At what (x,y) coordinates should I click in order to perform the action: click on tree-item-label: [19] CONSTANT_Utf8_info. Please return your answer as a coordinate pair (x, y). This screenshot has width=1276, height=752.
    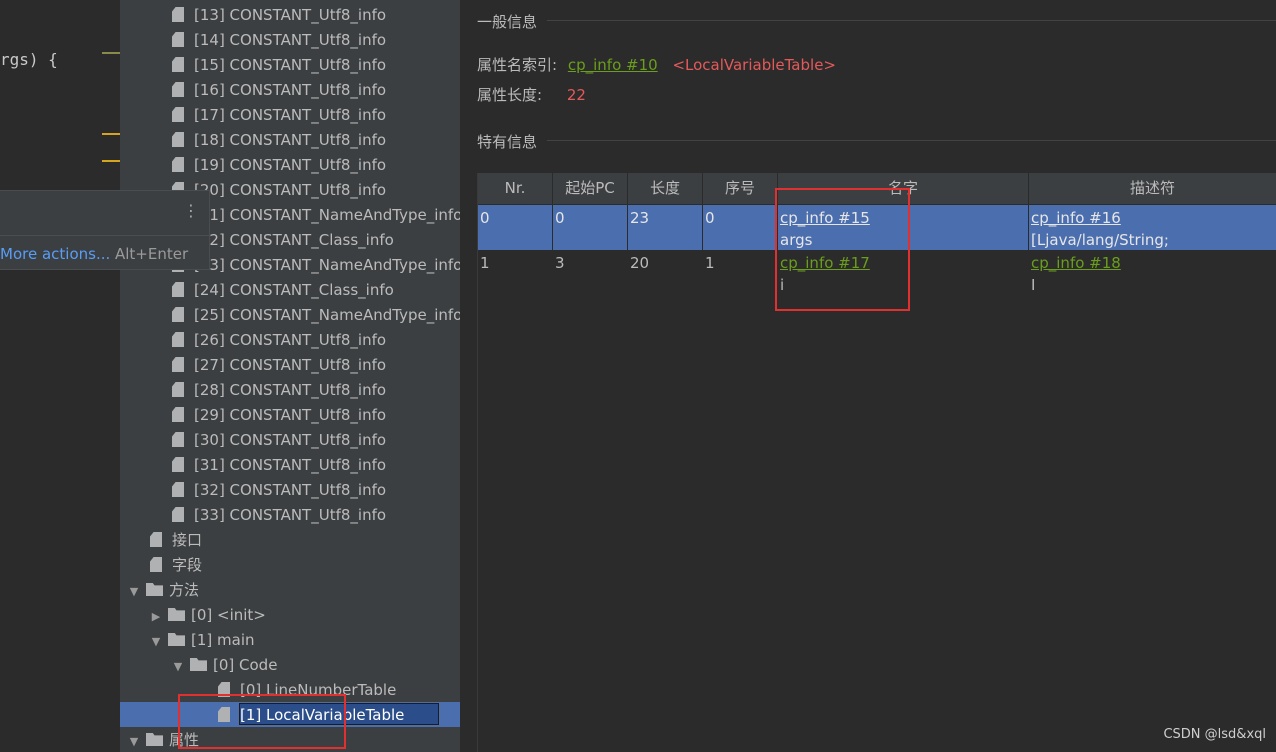
    Looking at the image, I should click on (290, 165).